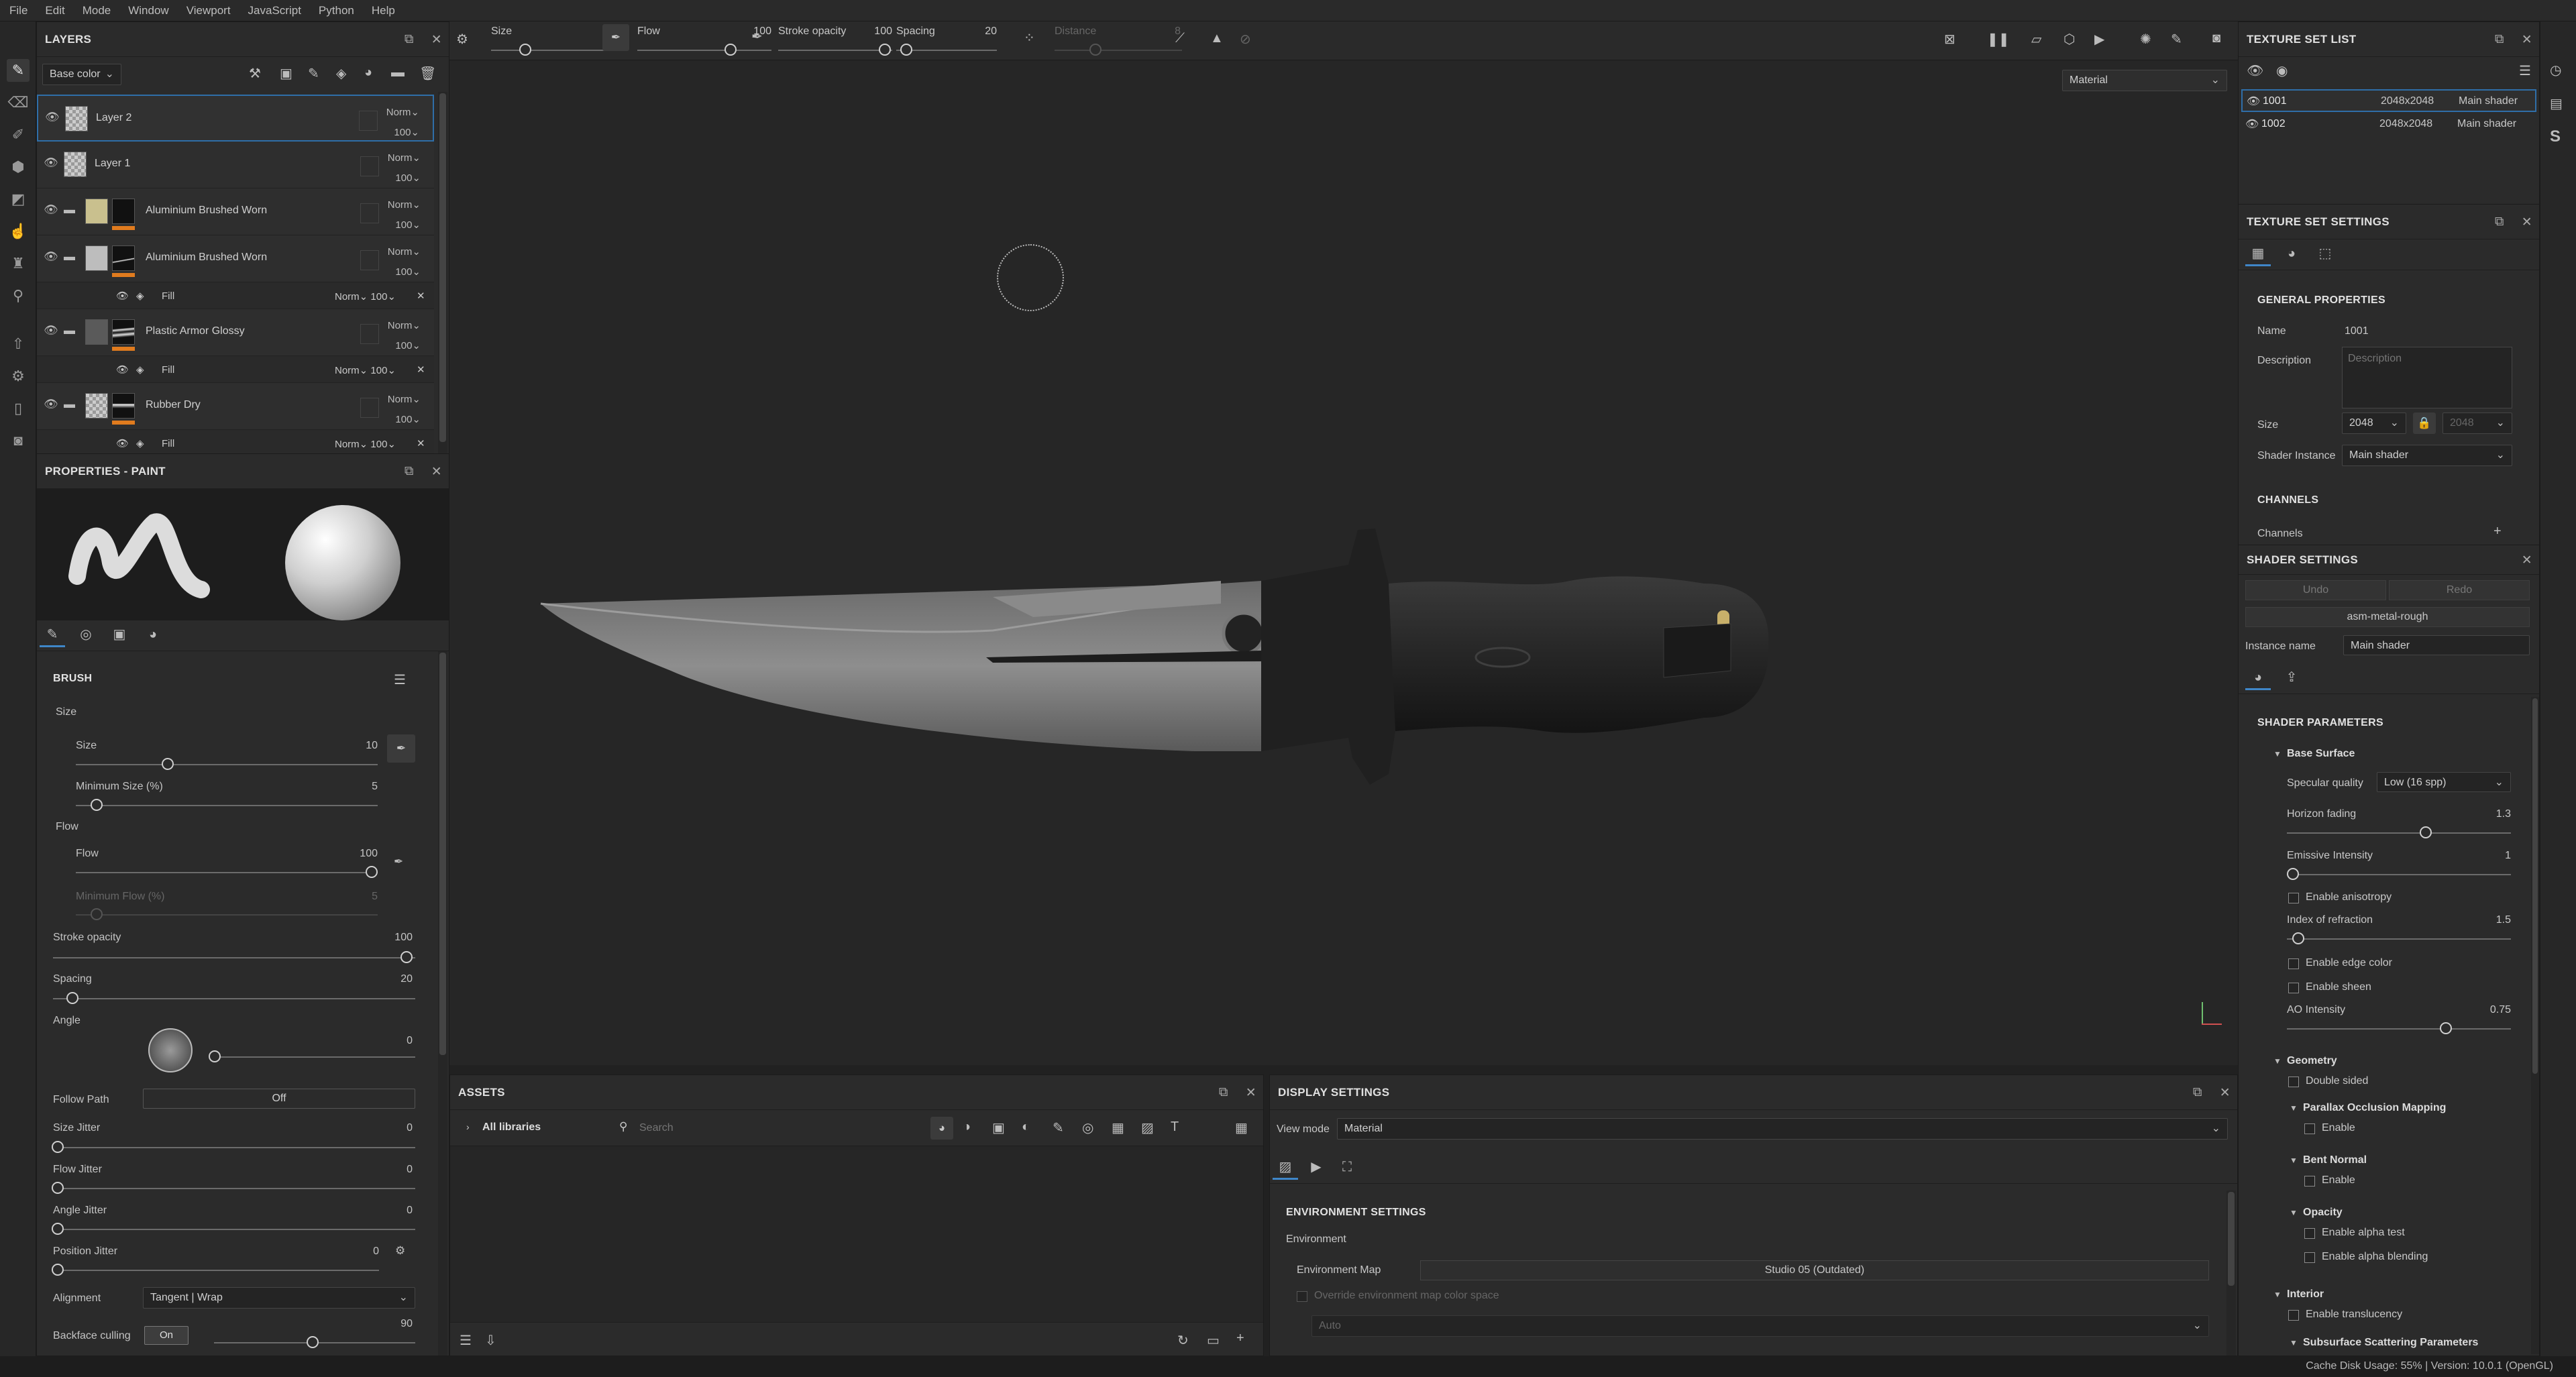 Image resolution: width=2576 pixels, height=1377 pixels. I want to click on filter-grunges-icon: ▦, so click(1118, 1127).